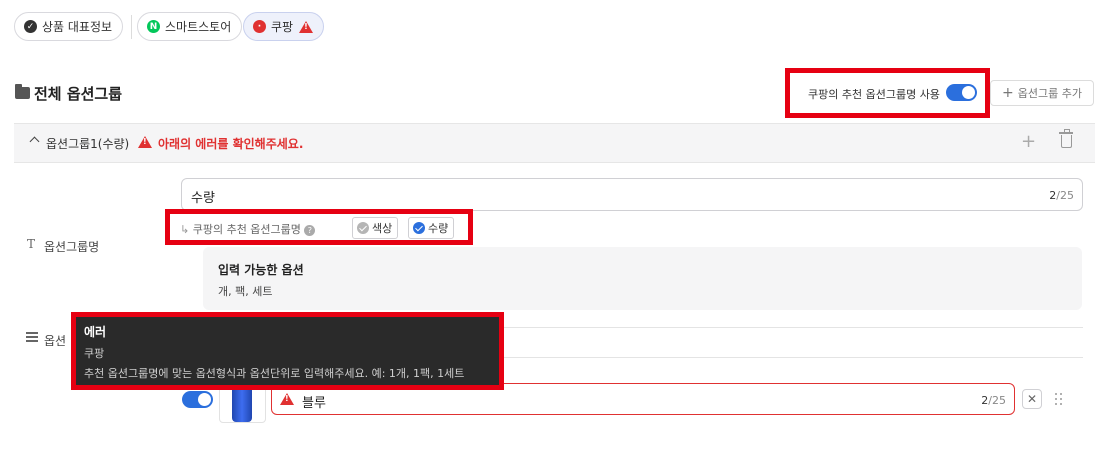 Image resolution: width=1111 pixels, height=463 pixels. Describe the element at coordinates (259, 26) in the screenshot. I see `coupang-icon: ·` at that location.